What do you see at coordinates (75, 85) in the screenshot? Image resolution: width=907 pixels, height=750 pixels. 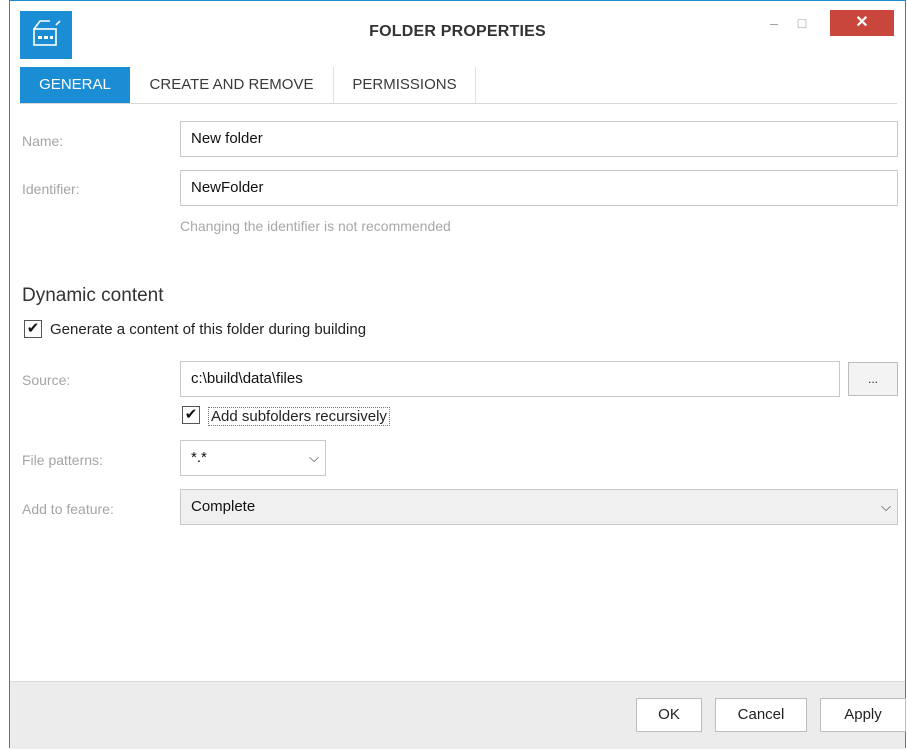 I see `tab-general: GENERAL` at bounding box center [75, 85].